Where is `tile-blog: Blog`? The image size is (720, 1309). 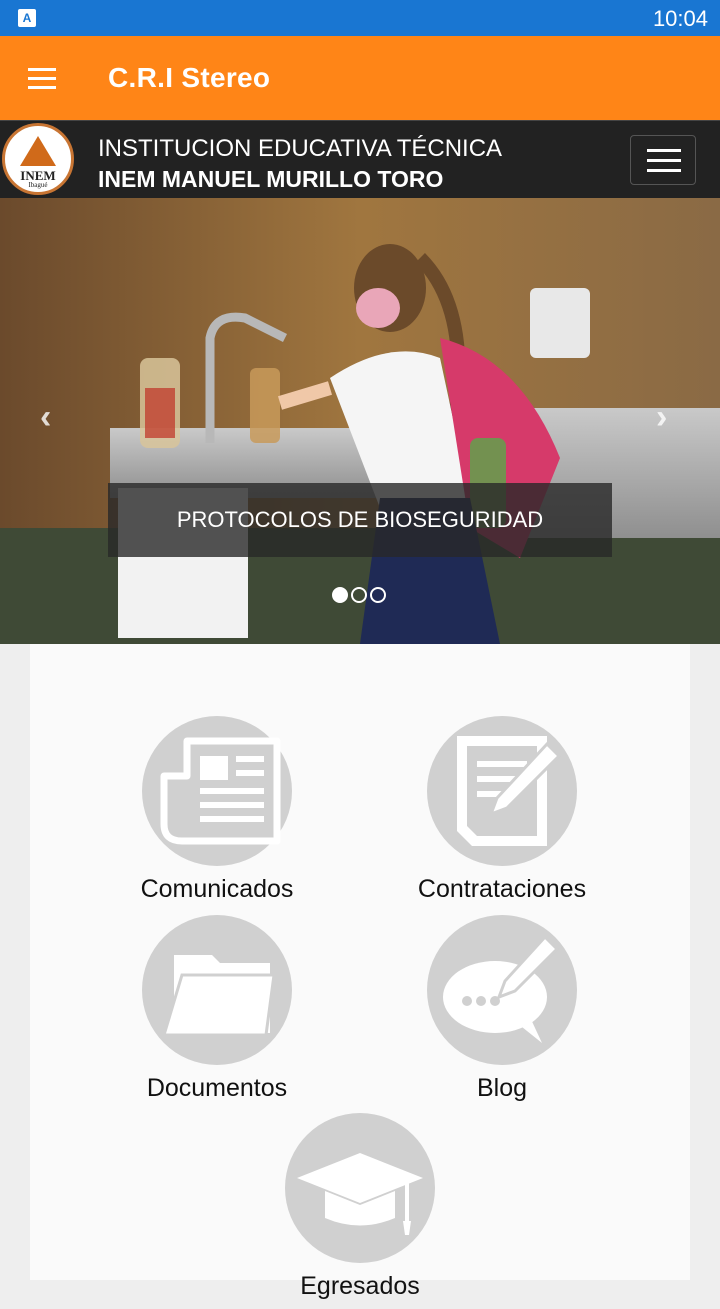 tile-blog: Blog is located at coordinates (502, 1013).